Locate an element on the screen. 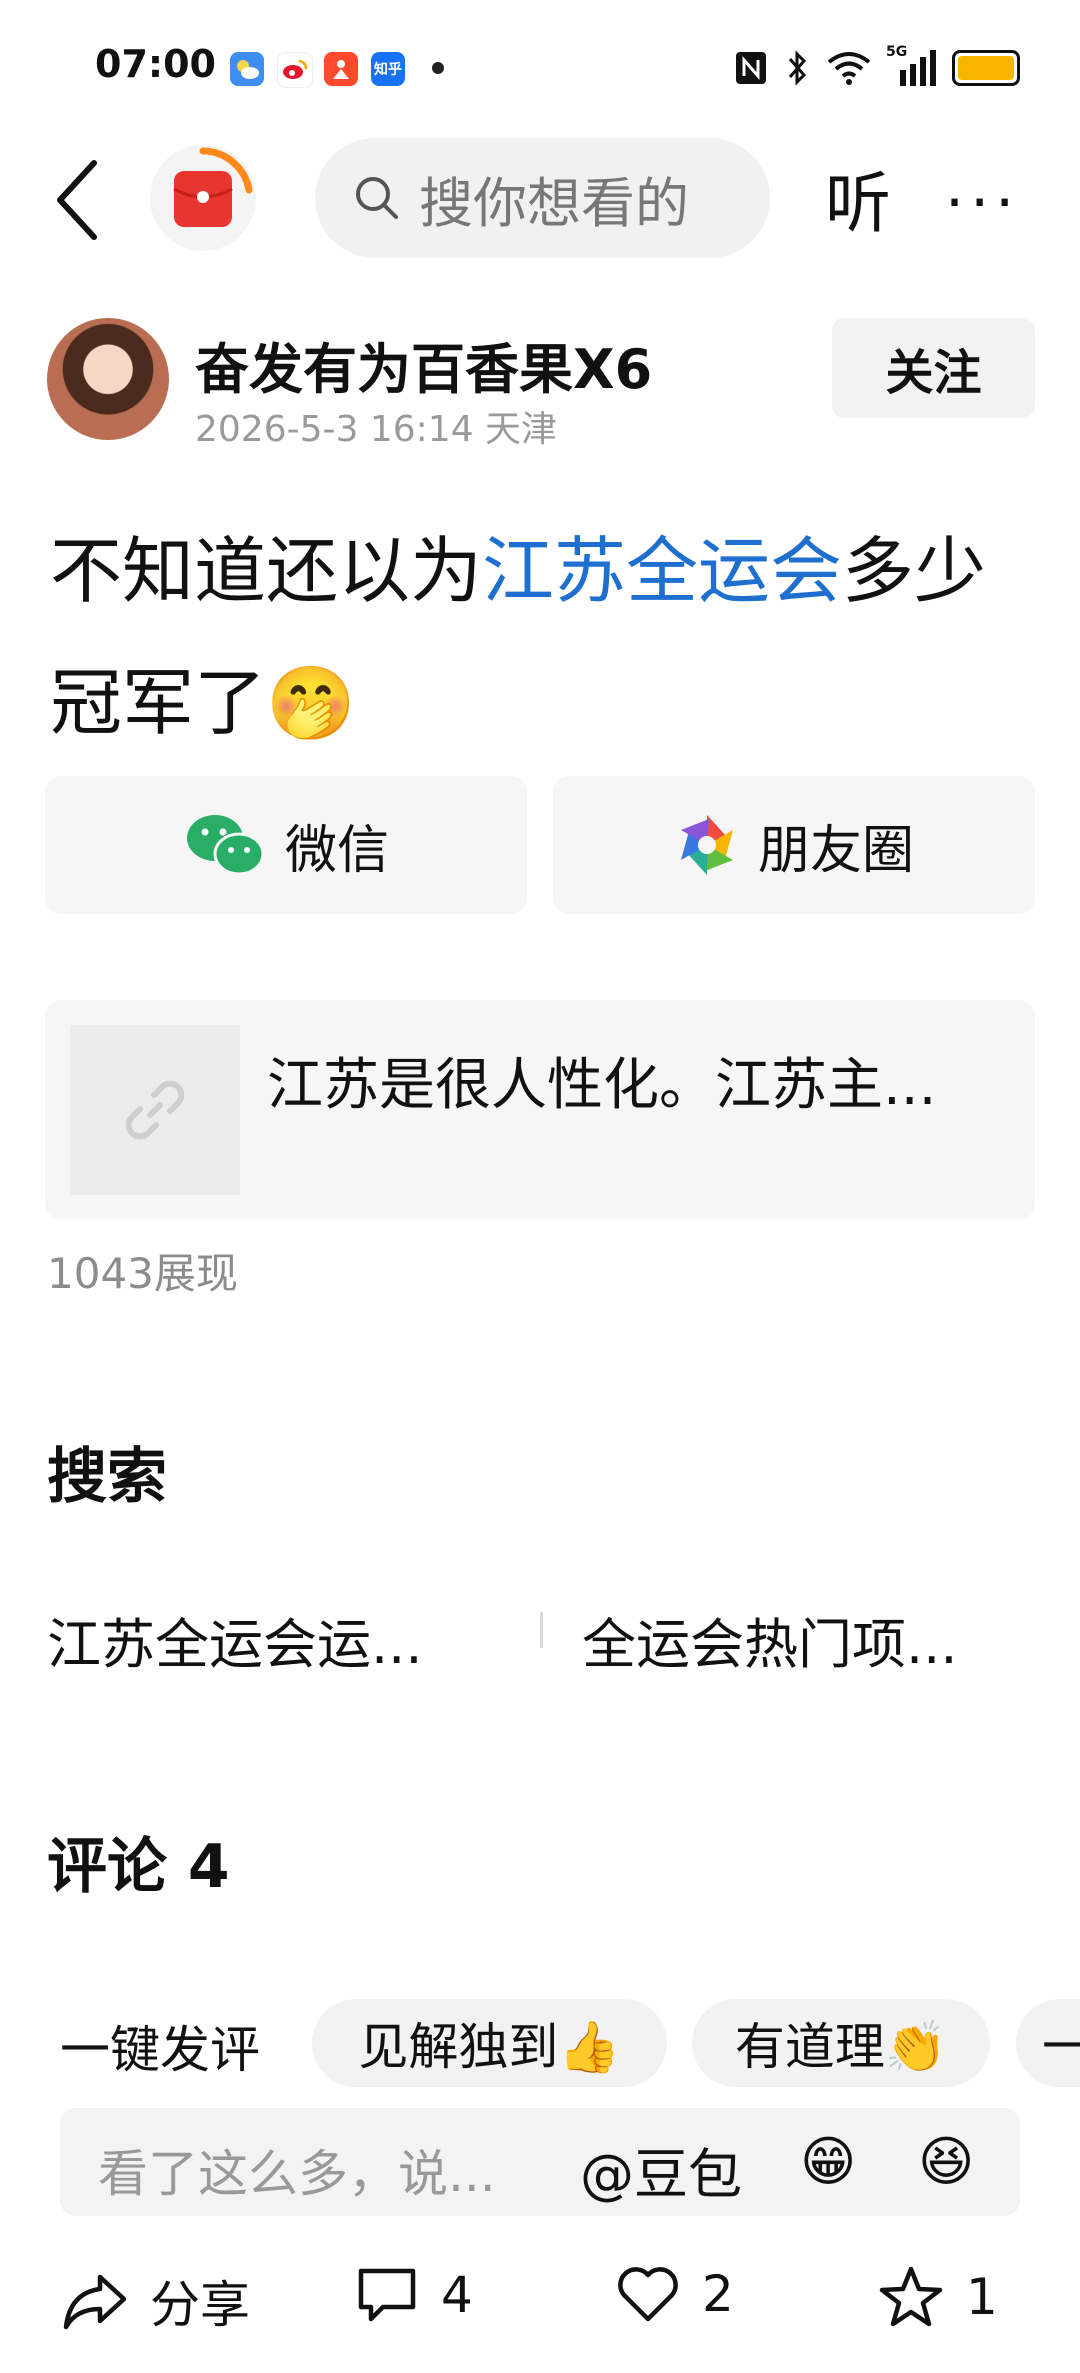 Image resolution: width=1080 pixels, height=2373 pixels. quick-comment-label: 一键发评 is located at coordinates (160, 2050).